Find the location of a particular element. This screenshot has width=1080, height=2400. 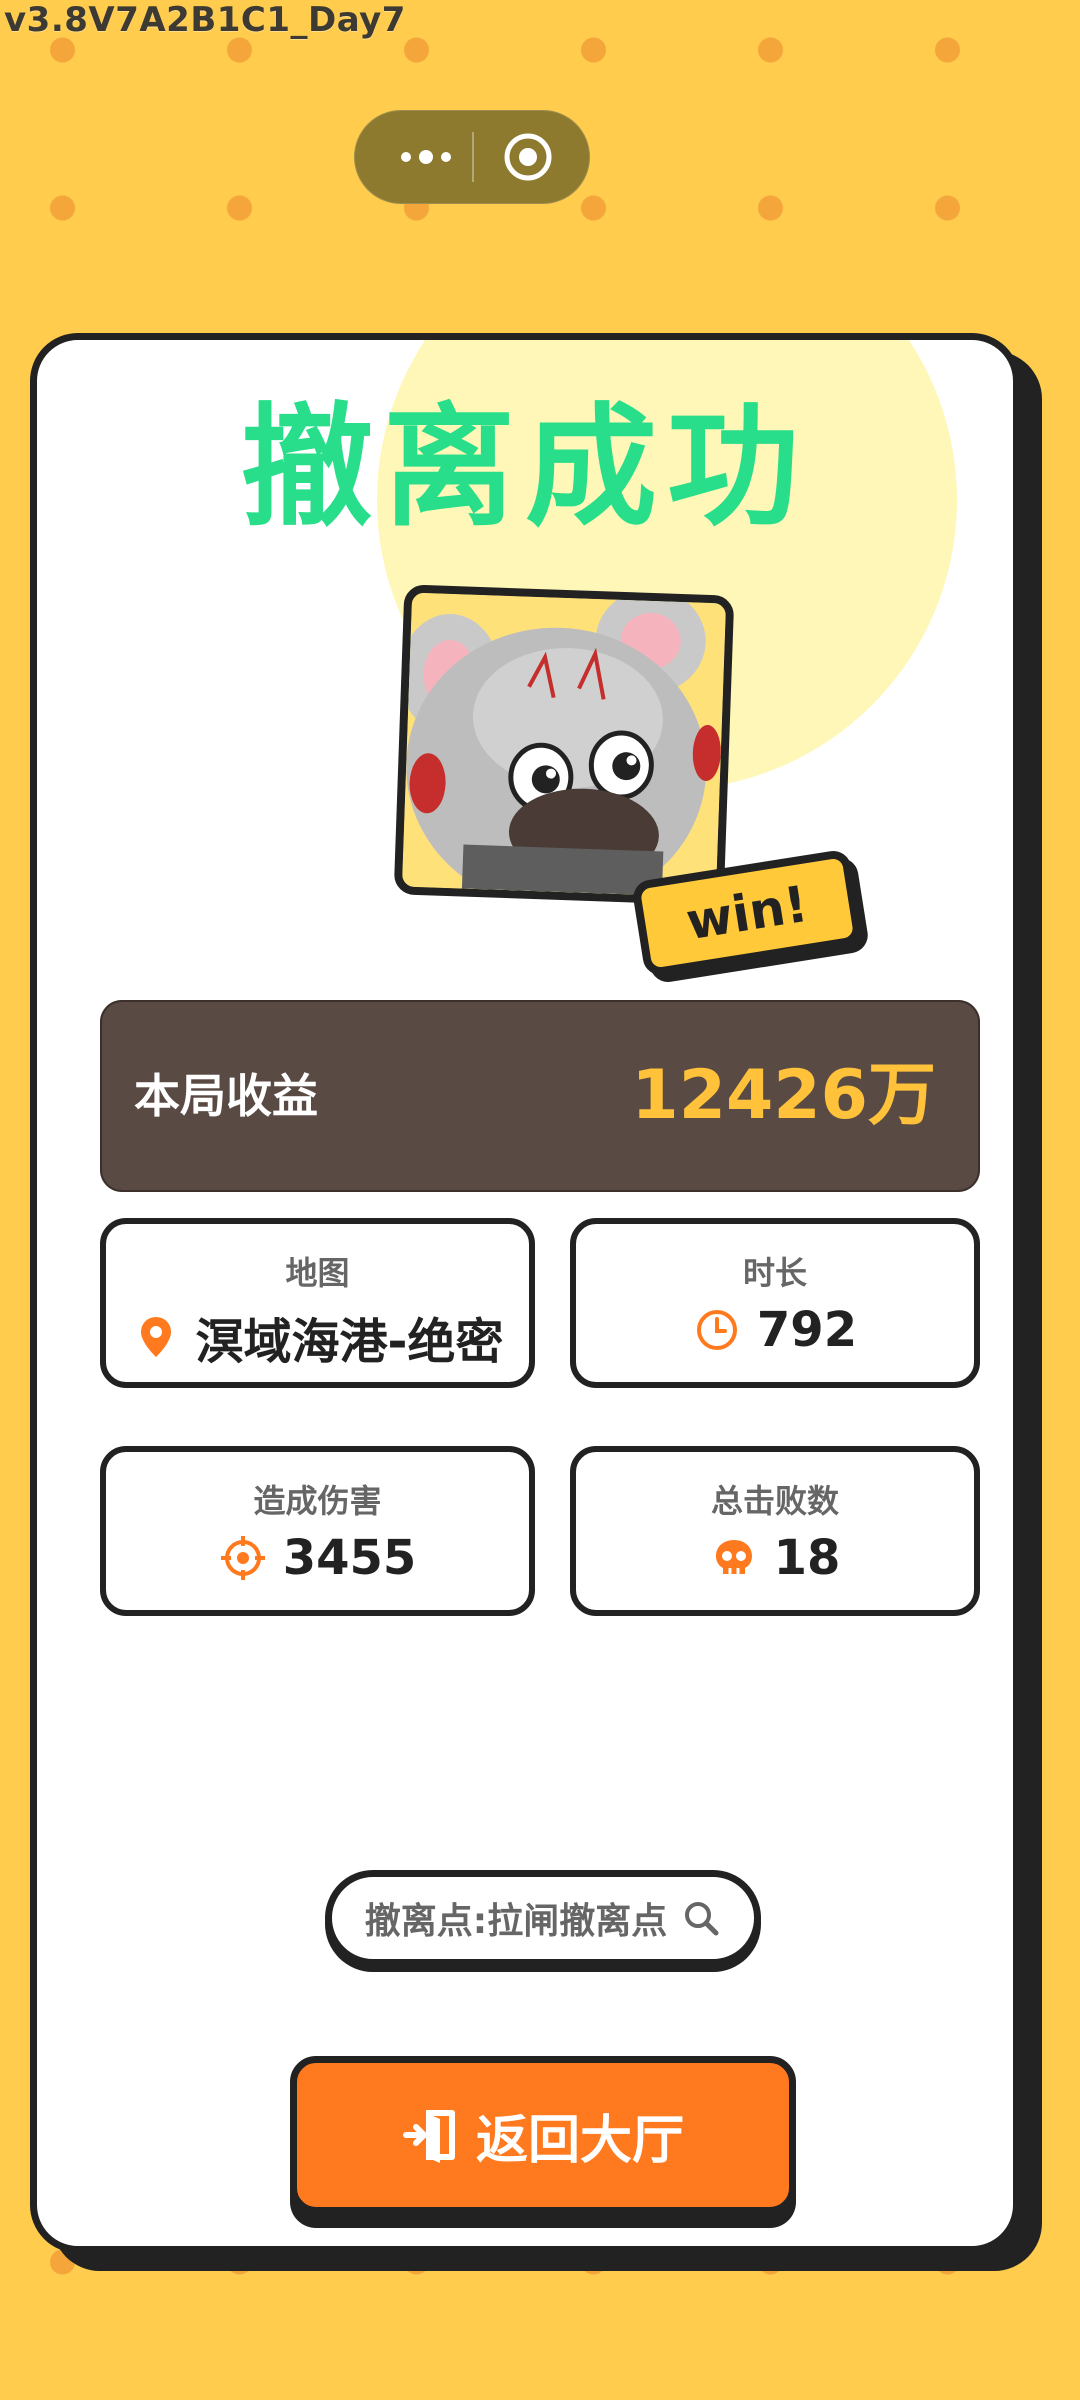

stat-label: 时长 is located at coordinates (774, 1273).